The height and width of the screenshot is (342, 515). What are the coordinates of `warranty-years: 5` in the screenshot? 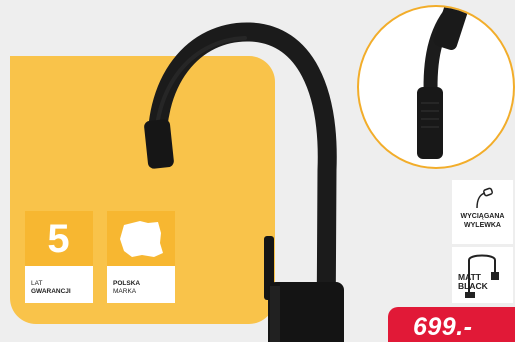 It's located at (59, 238).